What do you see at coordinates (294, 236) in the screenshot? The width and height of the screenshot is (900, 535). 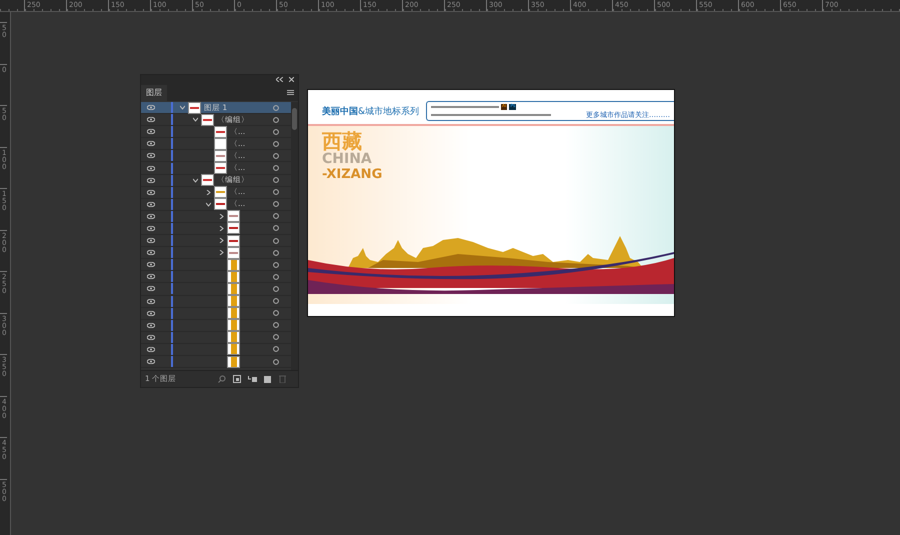 I see `scrollbar` at bounding box center [294, 236].